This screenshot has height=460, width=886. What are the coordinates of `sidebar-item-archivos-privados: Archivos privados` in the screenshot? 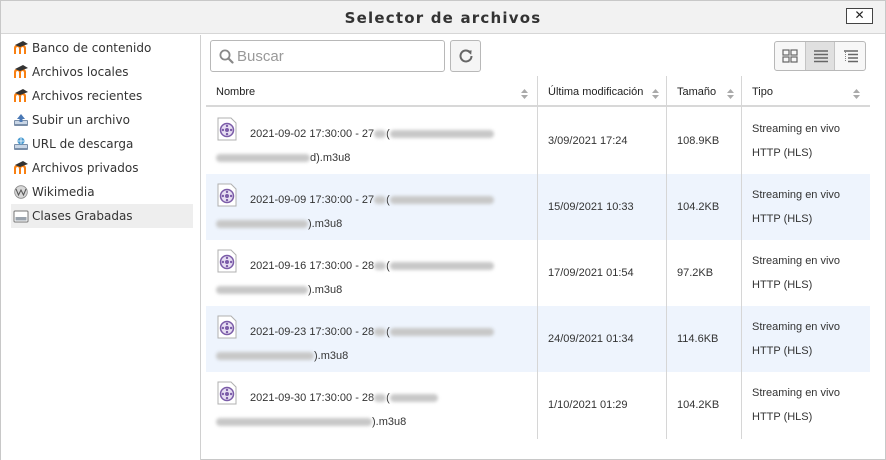 It's located at (102, 168).